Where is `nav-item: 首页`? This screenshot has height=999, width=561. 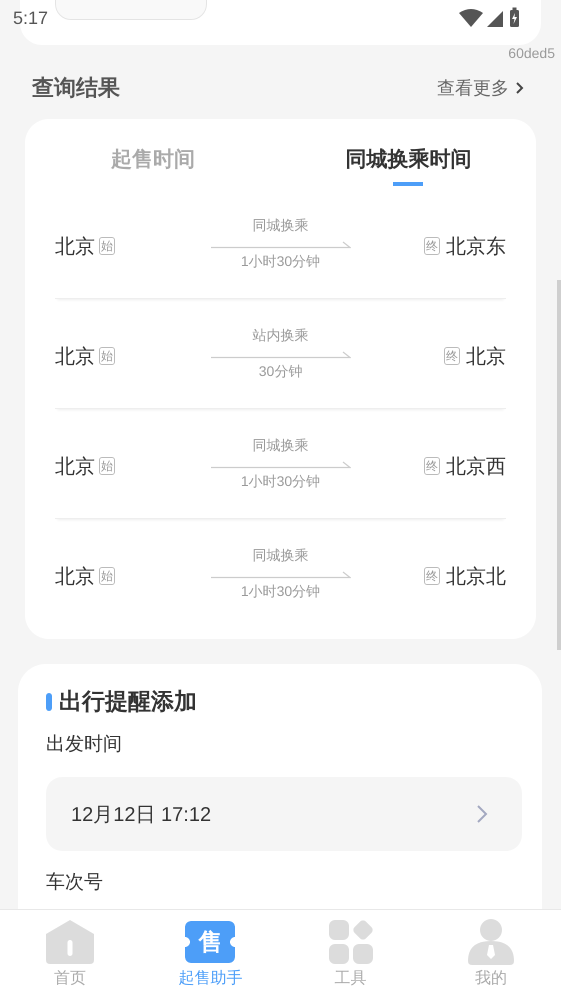
nav-item: 首页 is located at coordinates (70, 954).